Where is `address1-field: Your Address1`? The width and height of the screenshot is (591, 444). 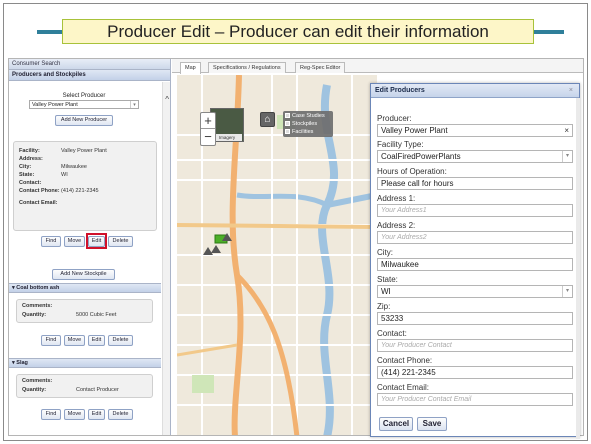
address1-field: Your Address1 is located at coordinates (475, 210).